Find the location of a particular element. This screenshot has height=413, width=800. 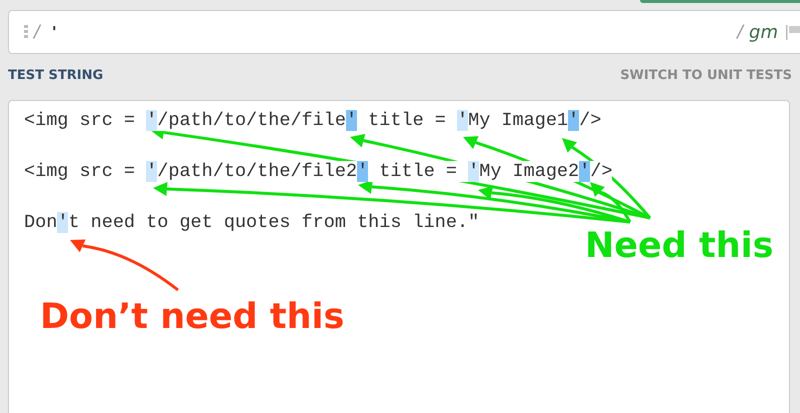

regex-field: / ' / gm is located at coordinates (404, 32).